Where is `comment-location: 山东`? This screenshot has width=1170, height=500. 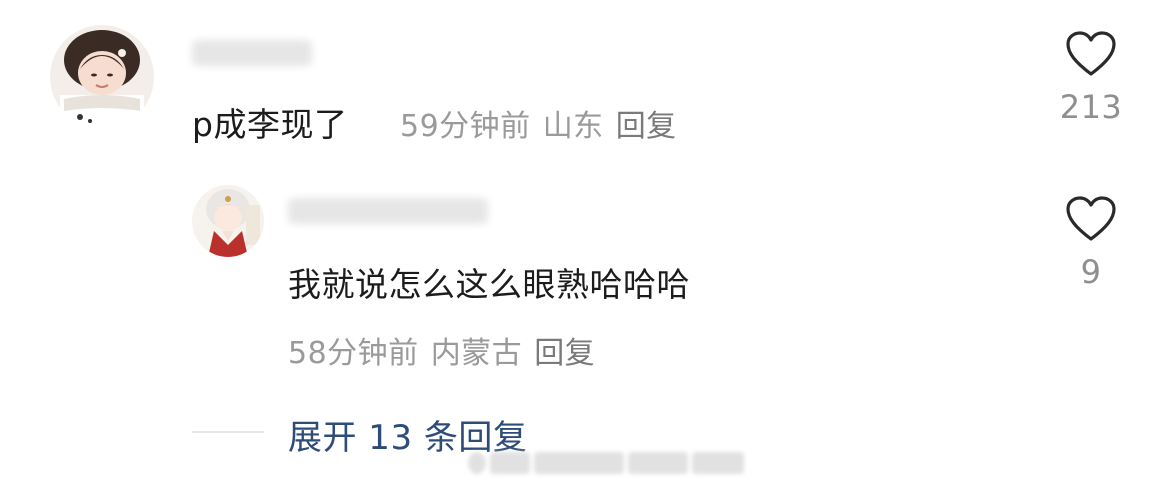
comment-location: 山东 is located at coordinates (573, 126).